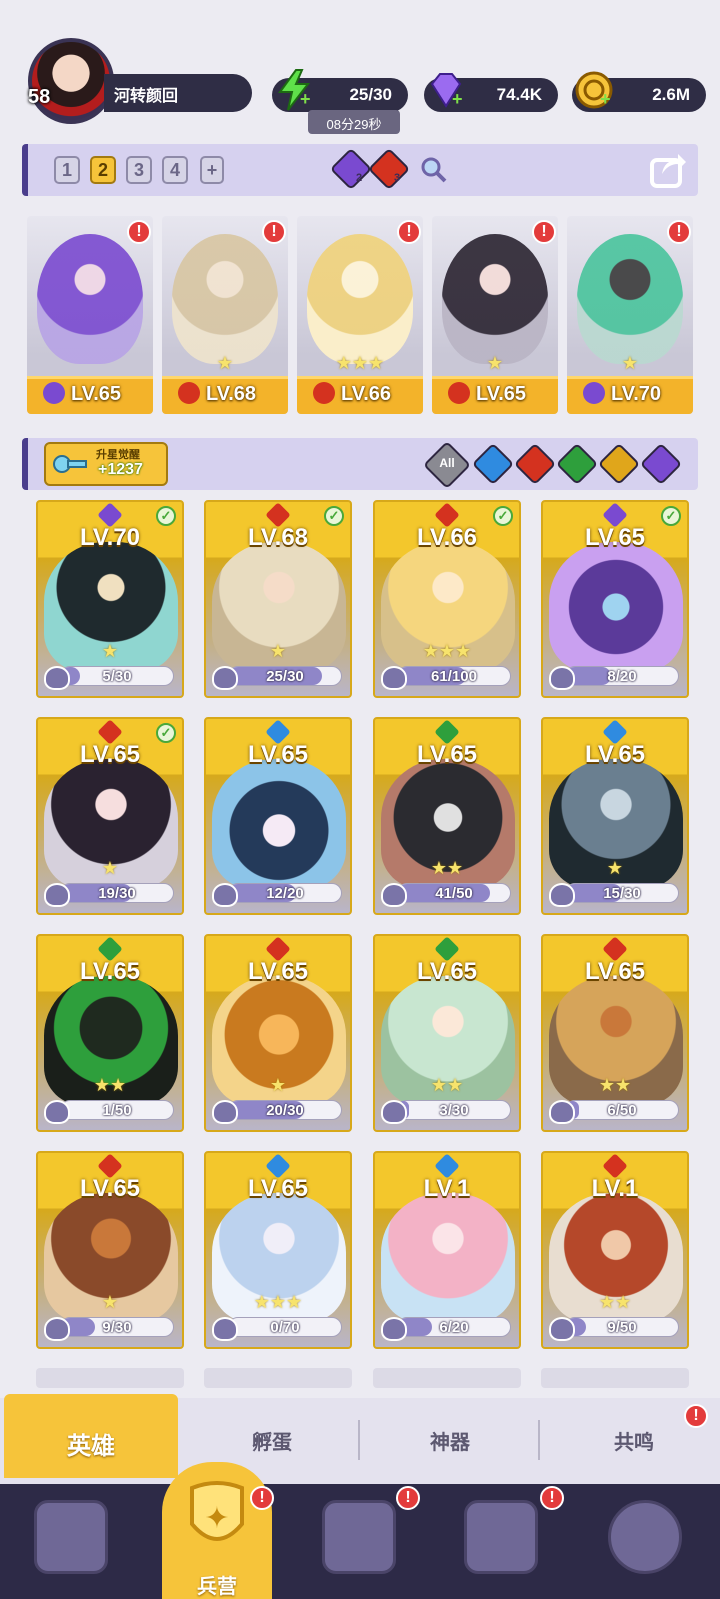 Image resolution: width=720 pixels, height=1599 pixels. I want to click on hero-card: ✓ LV.65 8/20, so click(615, 599).